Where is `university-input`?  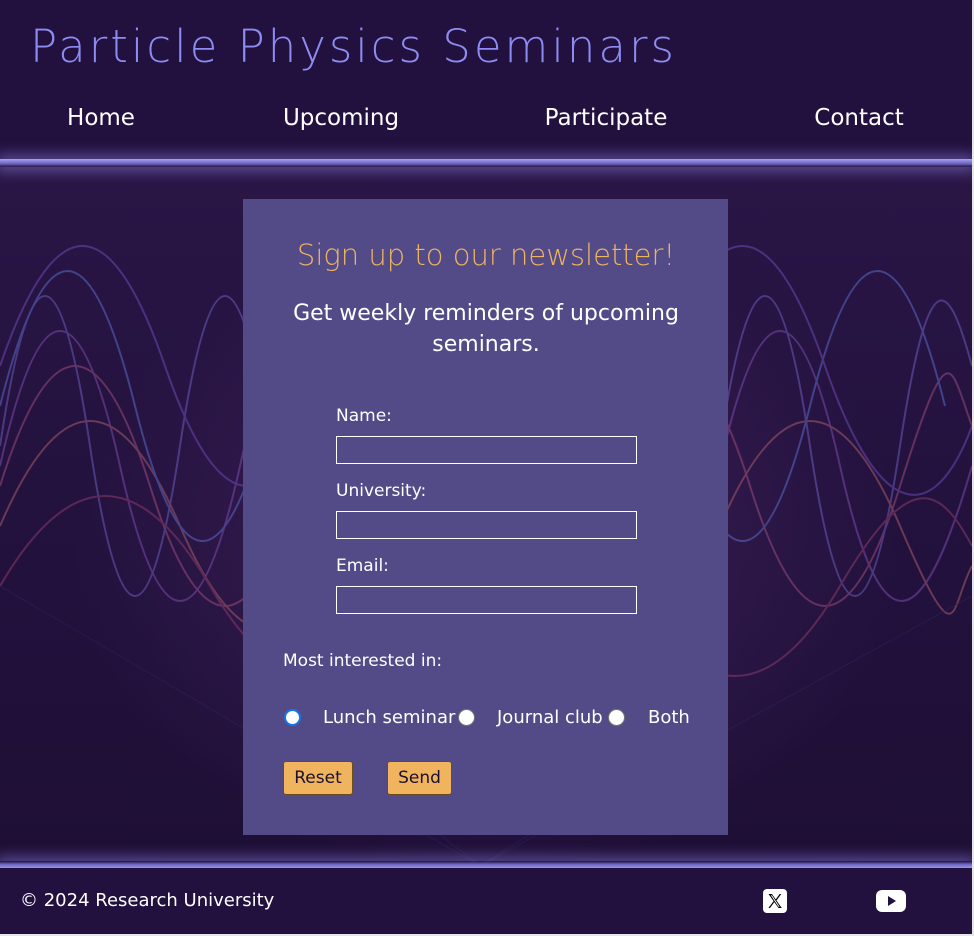
university-input is located at coordinates (486, 525).